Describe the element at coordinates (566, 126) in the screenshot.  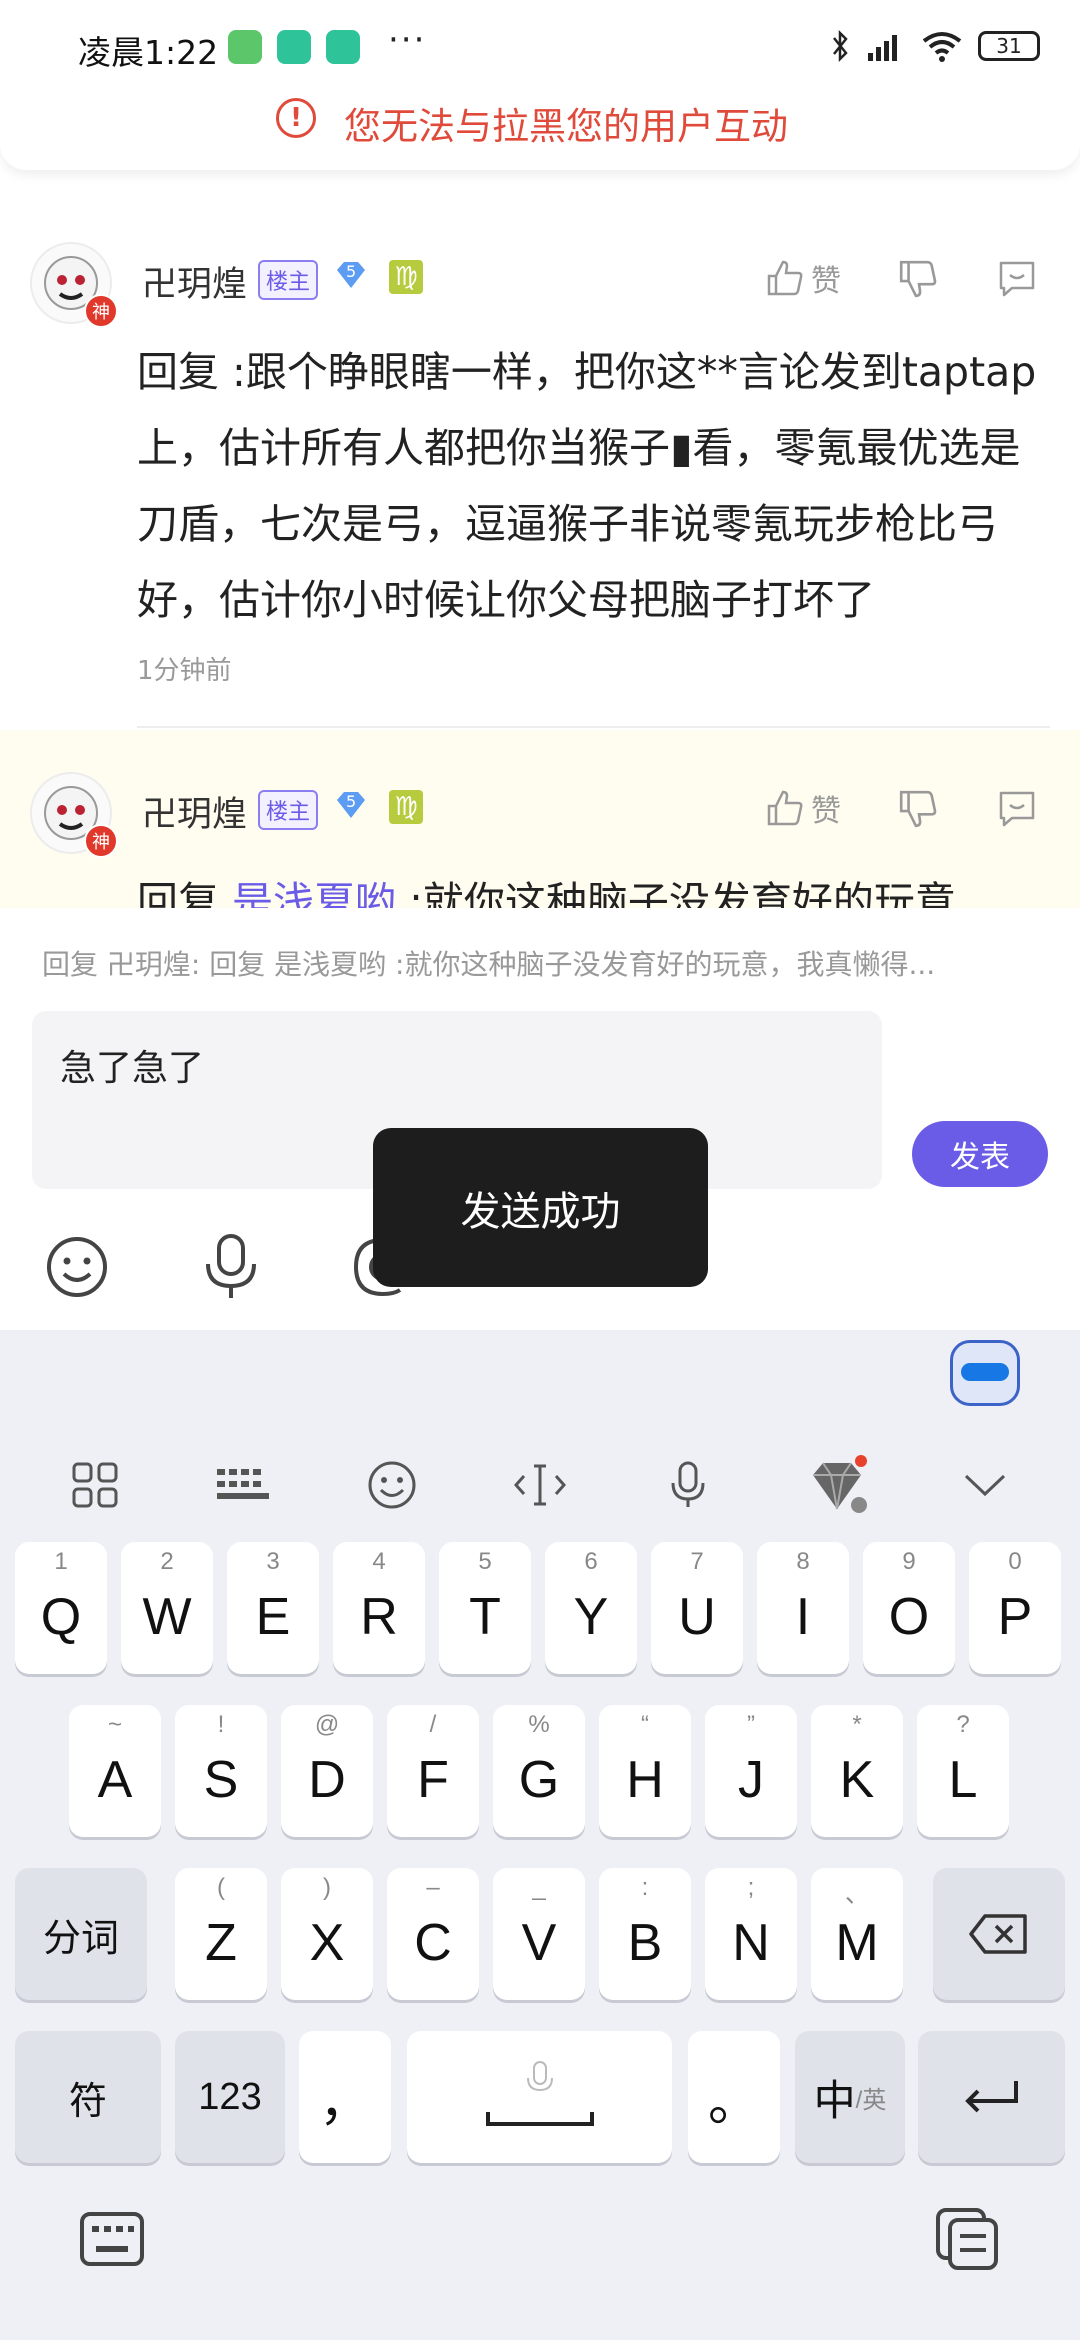
I see `notice-text: 您无法与拉黑您的用户互动` at that location.